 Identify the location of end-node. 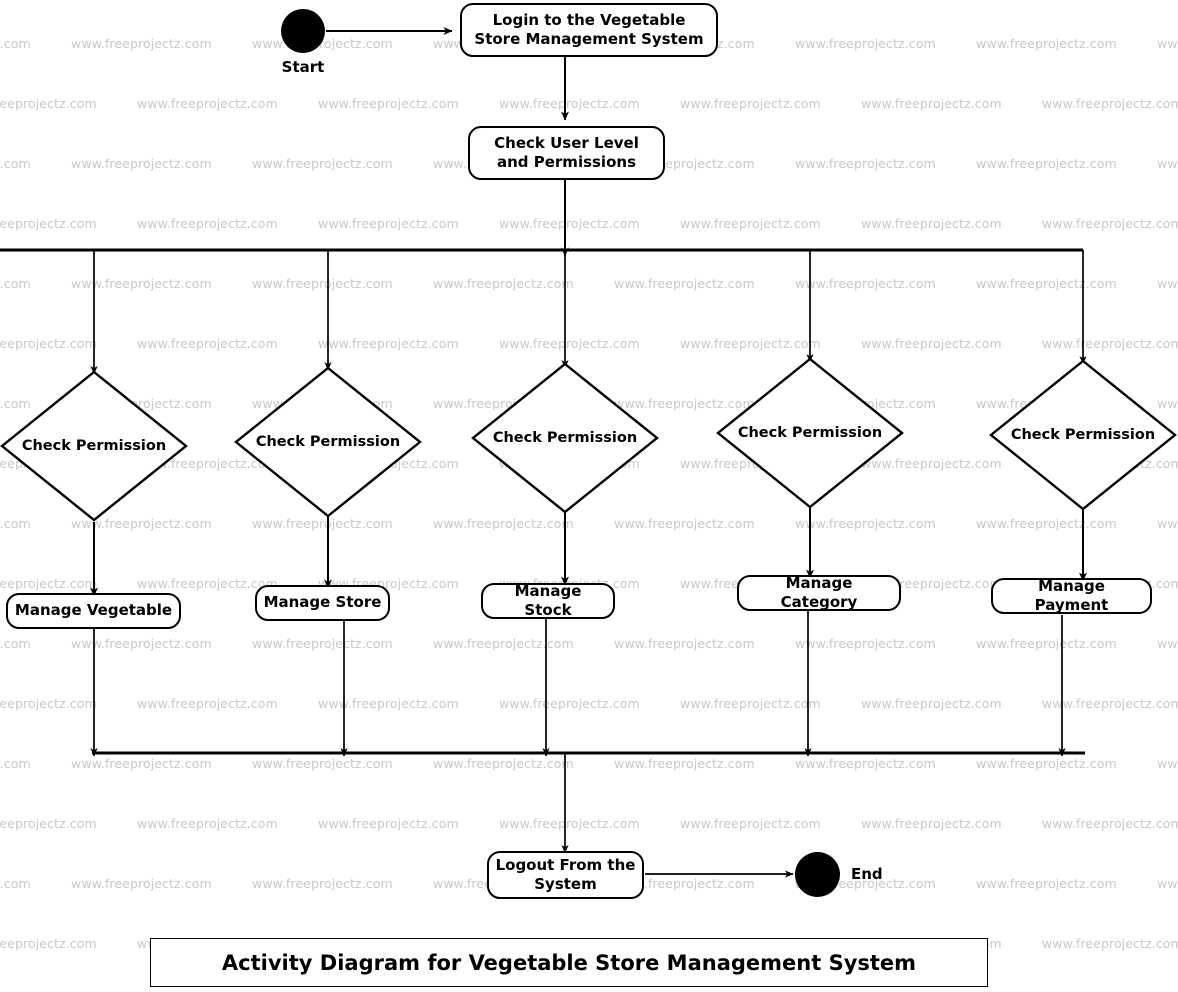
(817, 874).